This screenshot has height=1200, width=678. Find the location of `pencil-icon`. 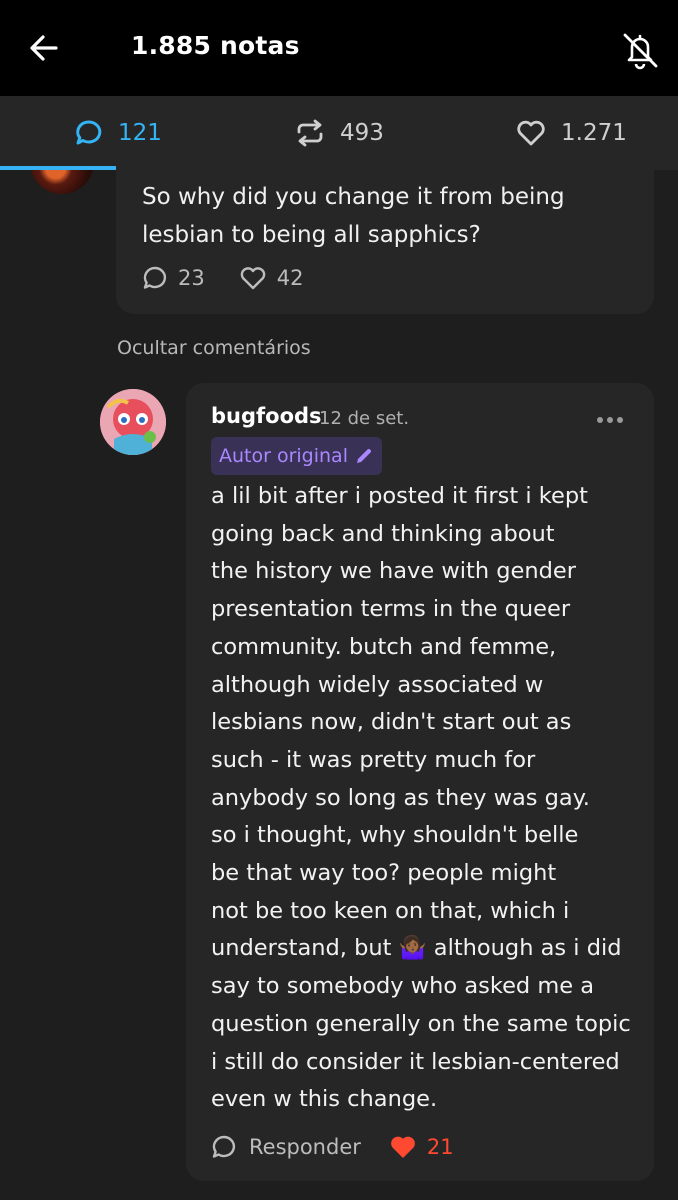

pencil-icon is located at coordinates (363, 455).